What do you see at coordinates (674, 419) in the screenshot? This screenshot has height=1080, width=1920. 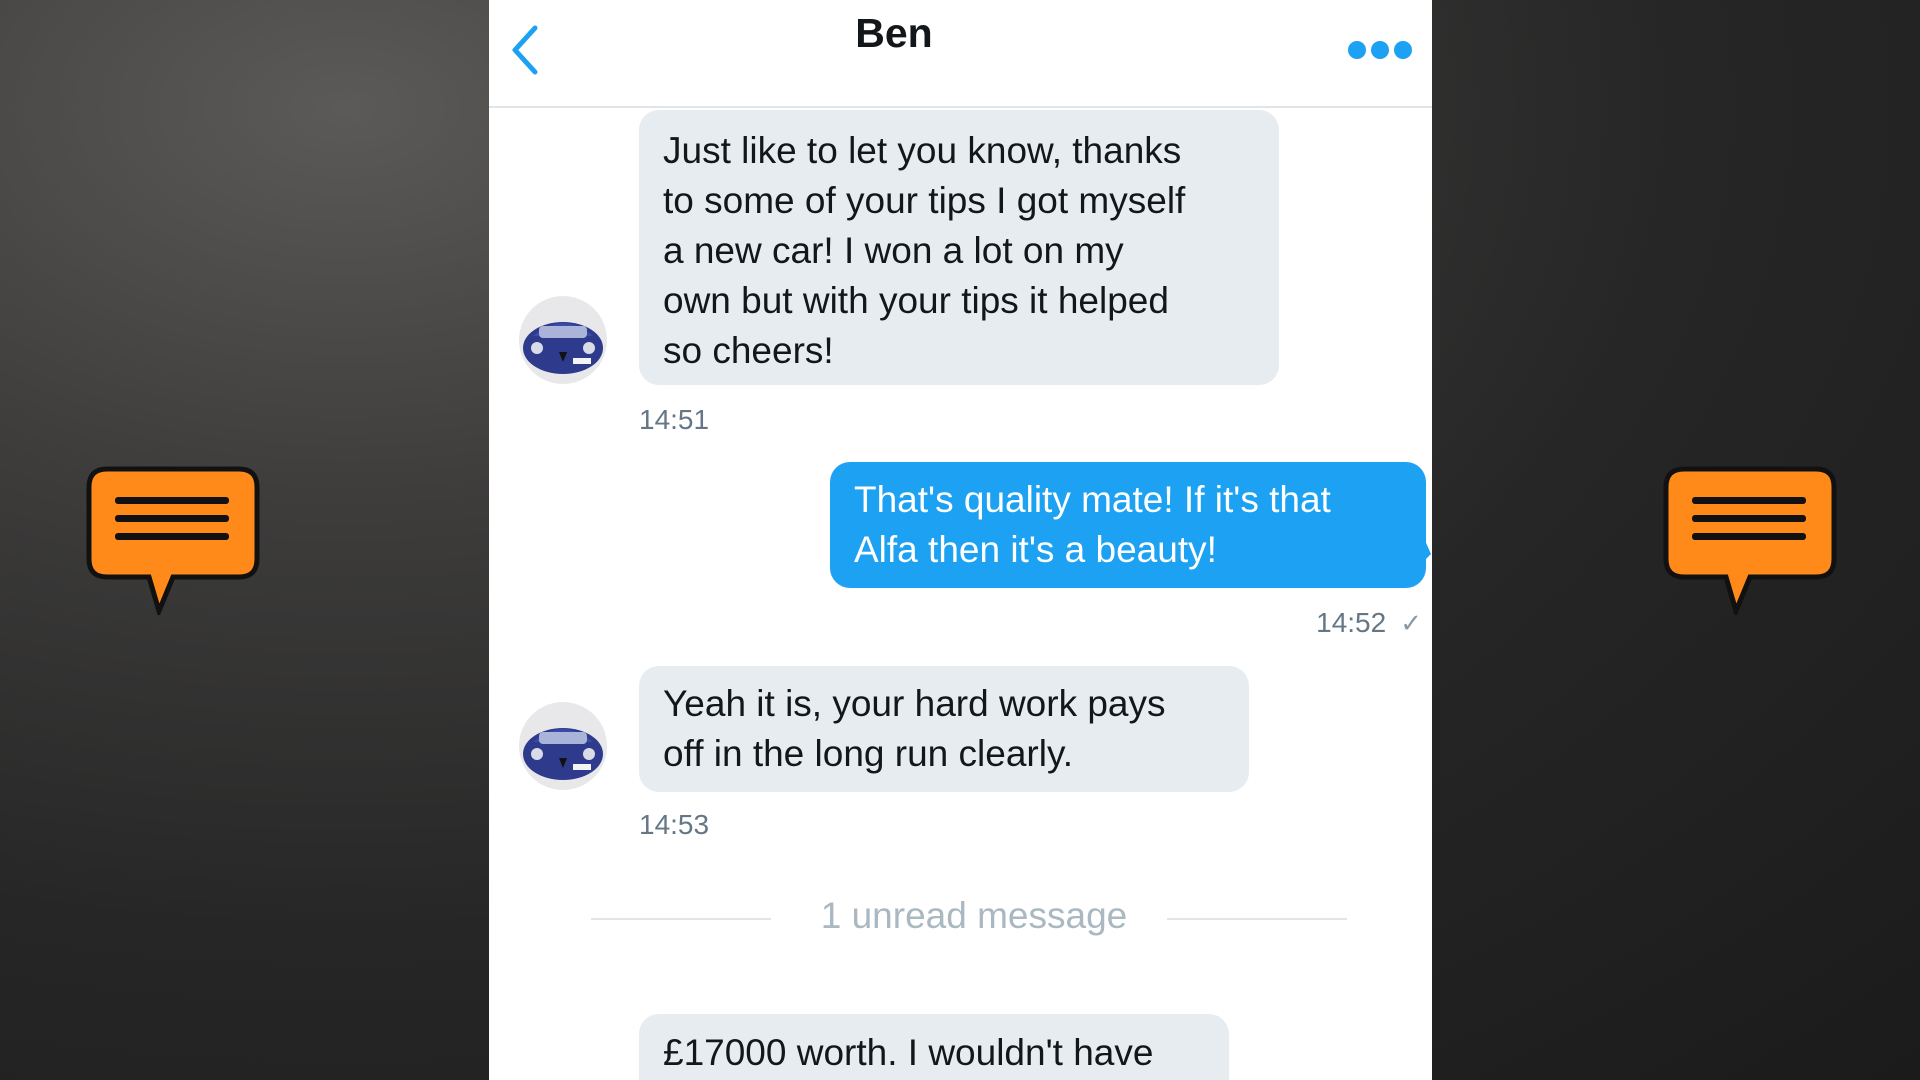 I see `message-timestamp: 14:51` at bounding box center [674, 419].